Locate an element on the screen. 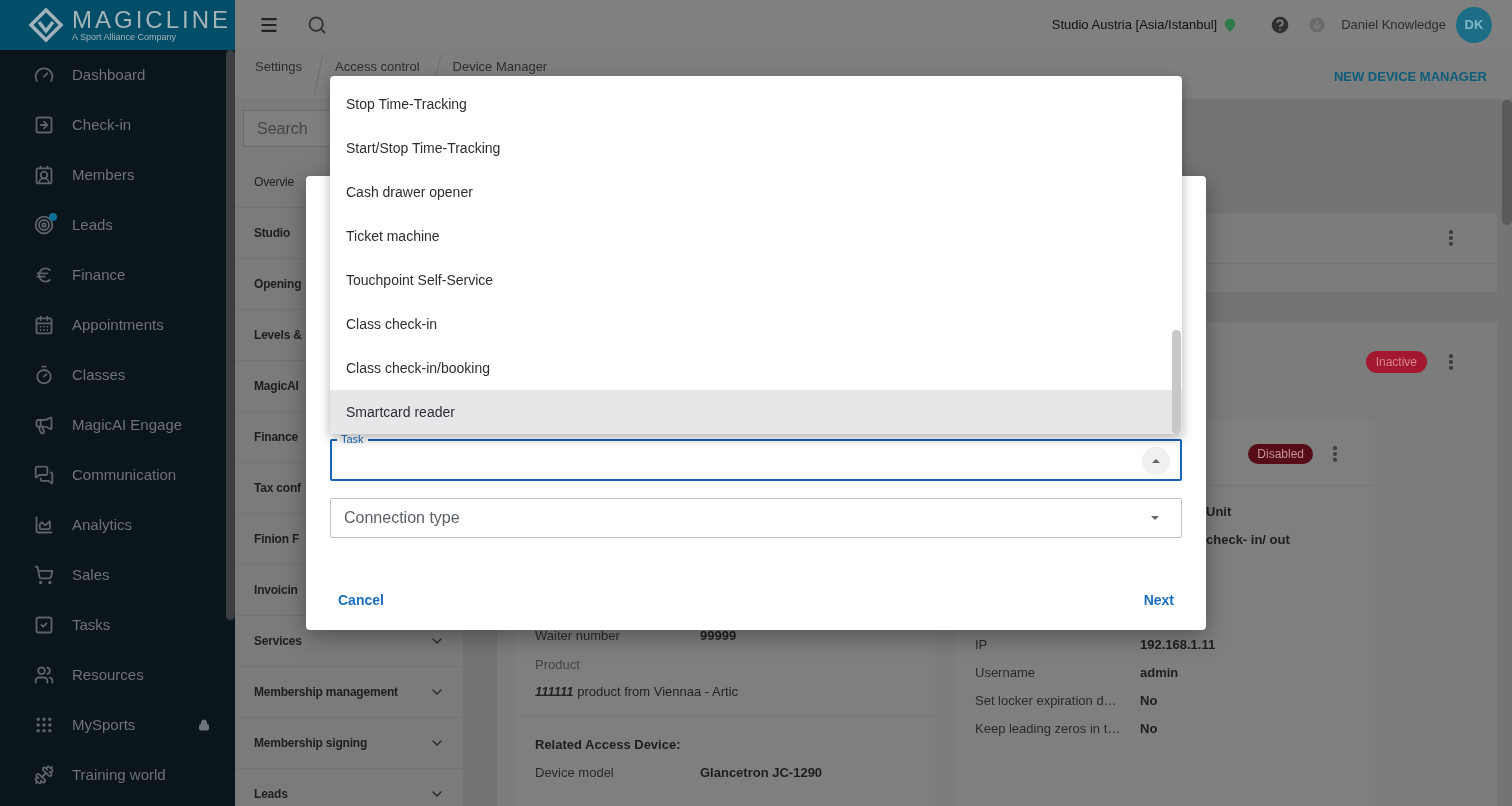 The height and width of the screenshot is (806, 1512). field-label: Task is located at coordinates (352, 439).